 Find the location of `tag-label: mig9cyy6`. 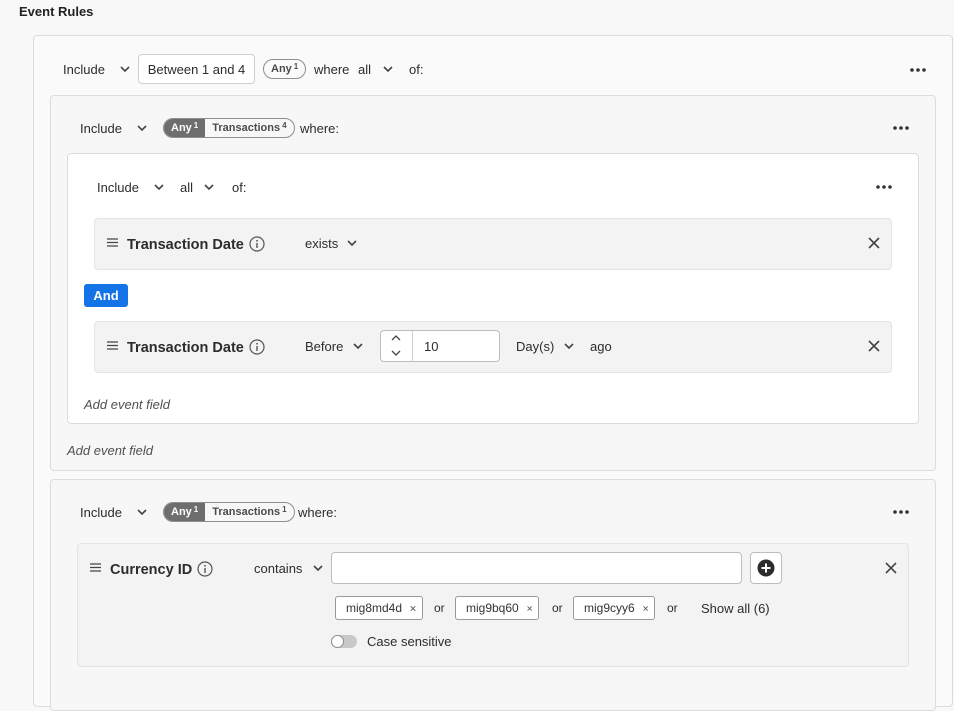

tag-label: mig9cyy6 is located at coordinates (609, 608).